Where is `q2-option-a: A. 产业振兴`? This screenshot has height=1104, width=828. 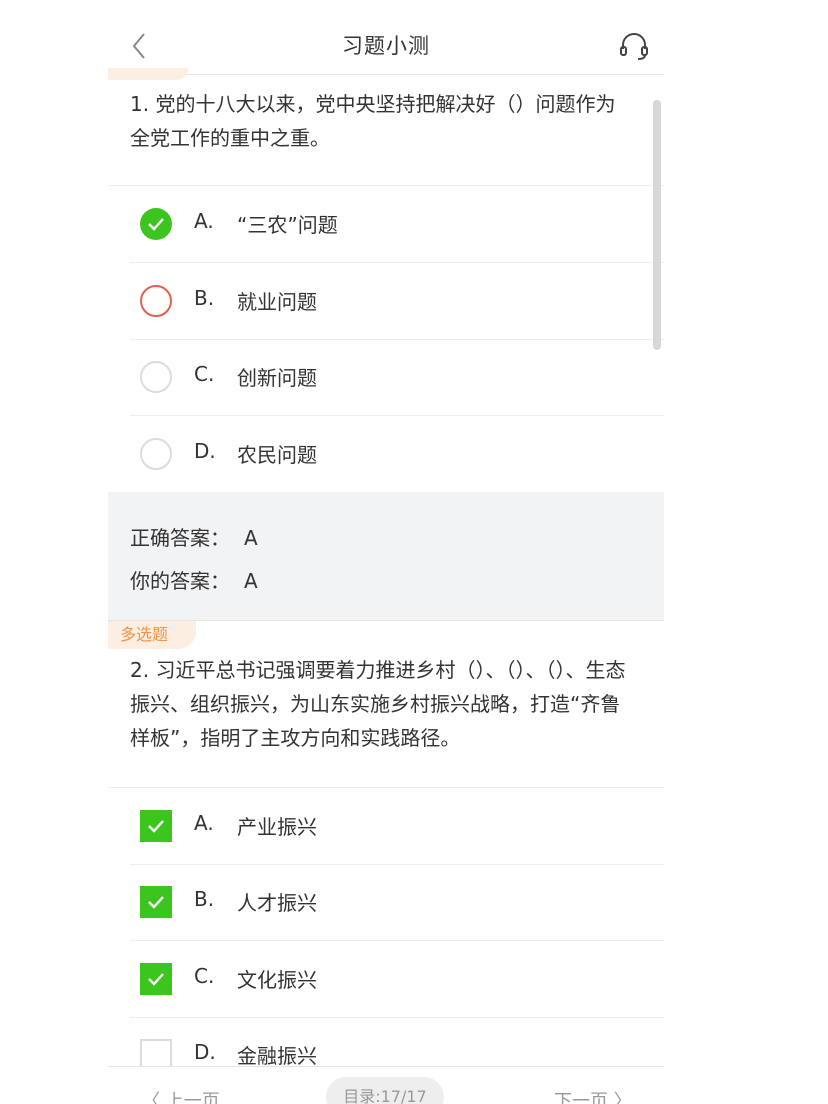
q2-option-a: A. 产业振兴 is located at coordinates (386, 826).